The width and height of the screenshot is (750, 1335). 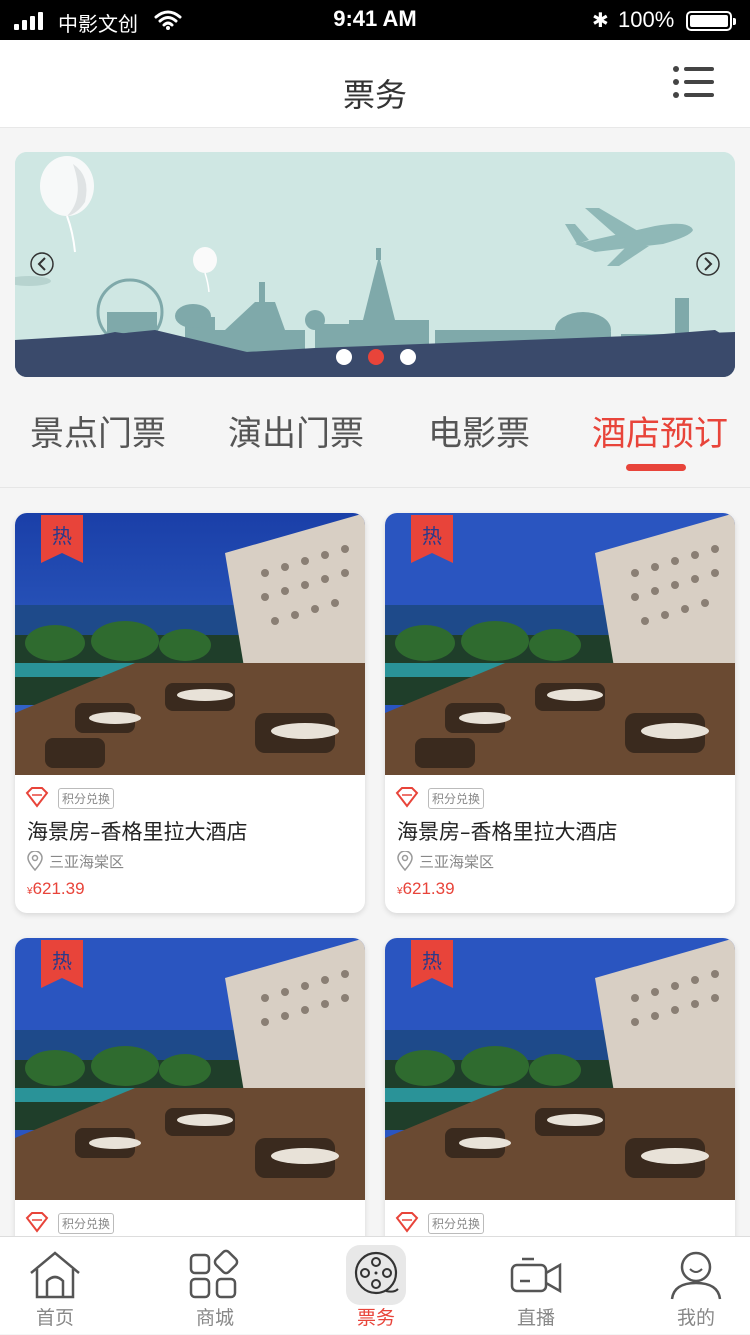 What do you see at coordinates (646, 19) in the screenshot?
I see `battery-percent: 100%` at bounding box center [646, 19].